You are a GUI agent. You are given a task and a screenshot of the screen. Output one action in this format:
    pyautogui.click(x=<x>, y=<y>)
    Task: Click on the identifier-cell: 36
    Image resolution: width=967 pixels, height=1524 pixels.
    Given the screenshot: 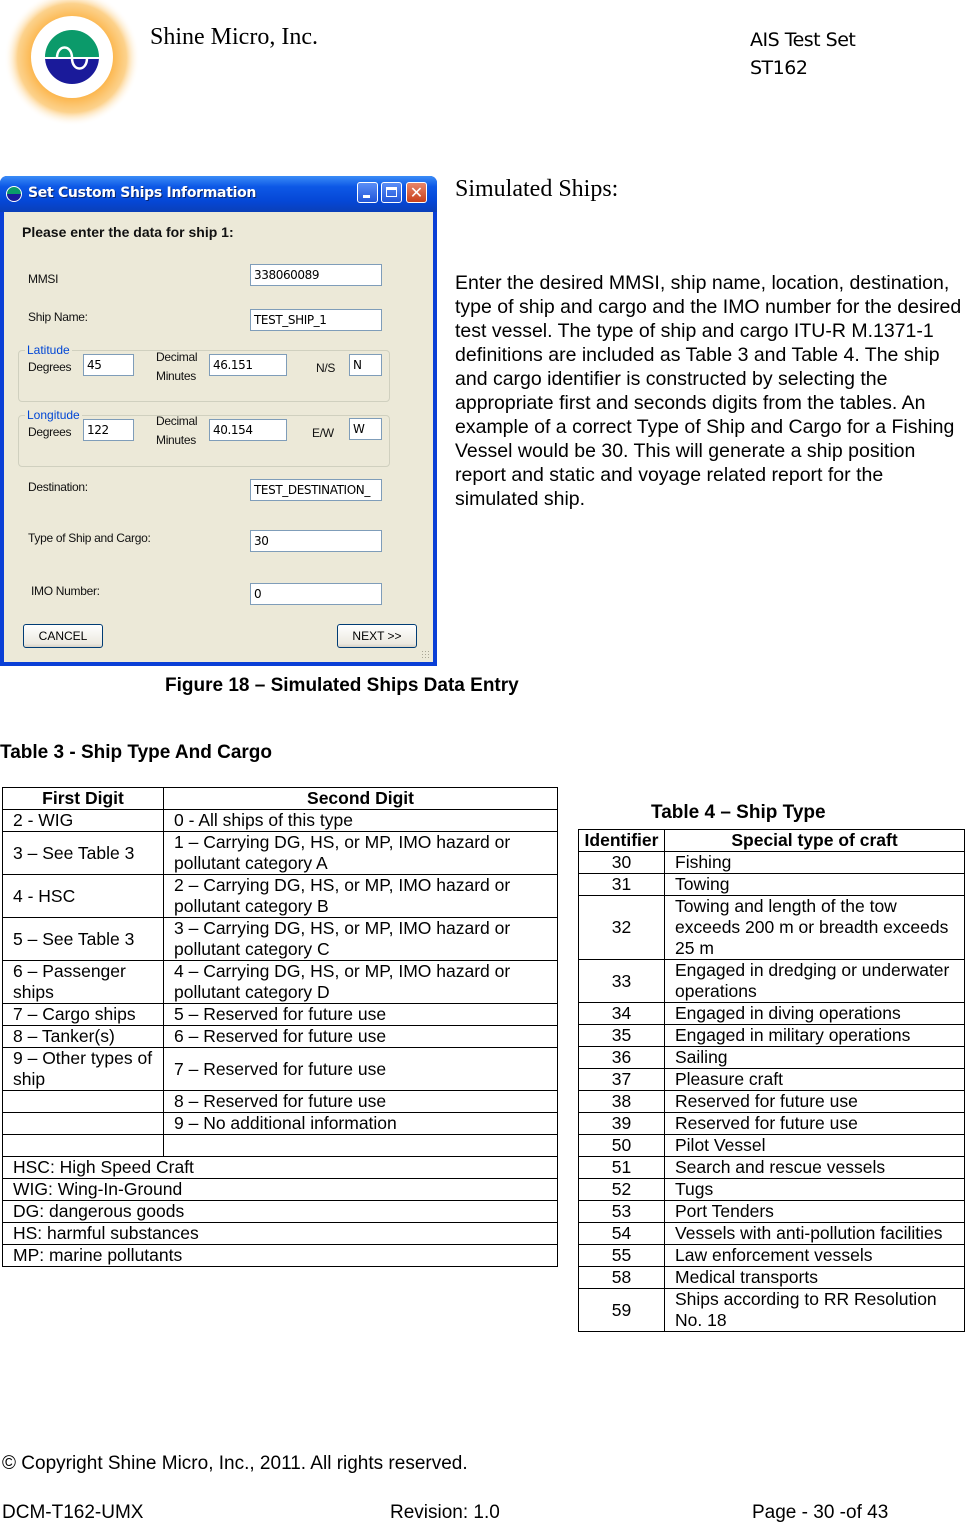 What is the action you would take?
    pyautogui.click(x=621, y=1057)
    